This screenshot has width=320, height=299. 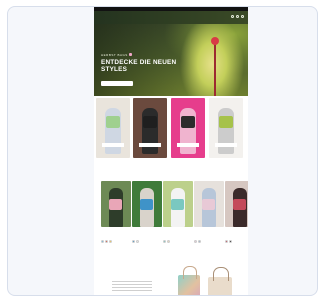 I want to click on hero-cta-button, so click(x=117, y=83).